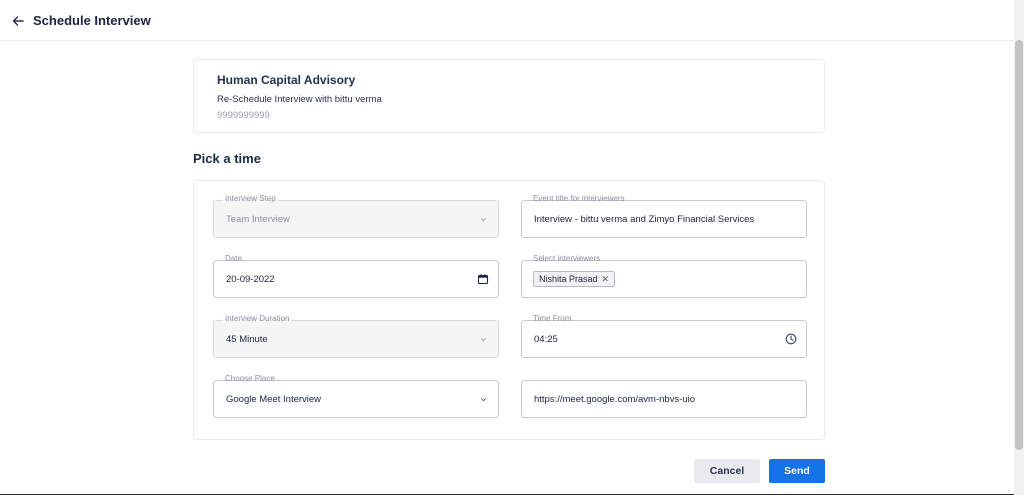  Describe the element at coordinates (274, 399) in the screenshot. I see `choose-place-value: Google Meet Interview` at that location.